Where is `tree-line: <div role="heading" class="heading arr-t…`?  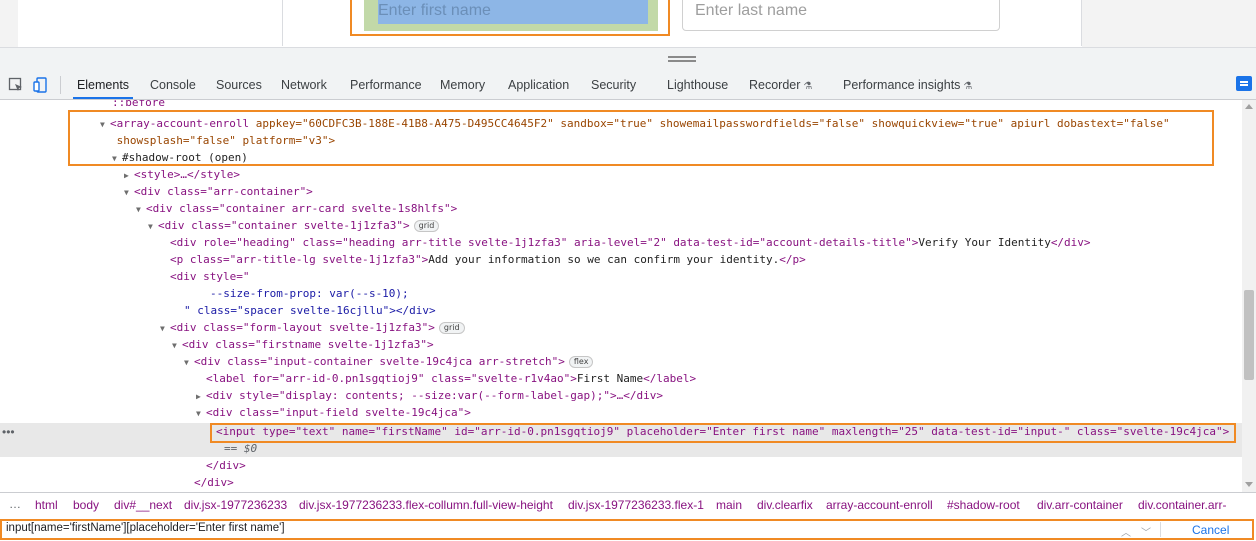 tree-line: <div role="heading" class="heading arr-t… is located at coordinates (621, 242).